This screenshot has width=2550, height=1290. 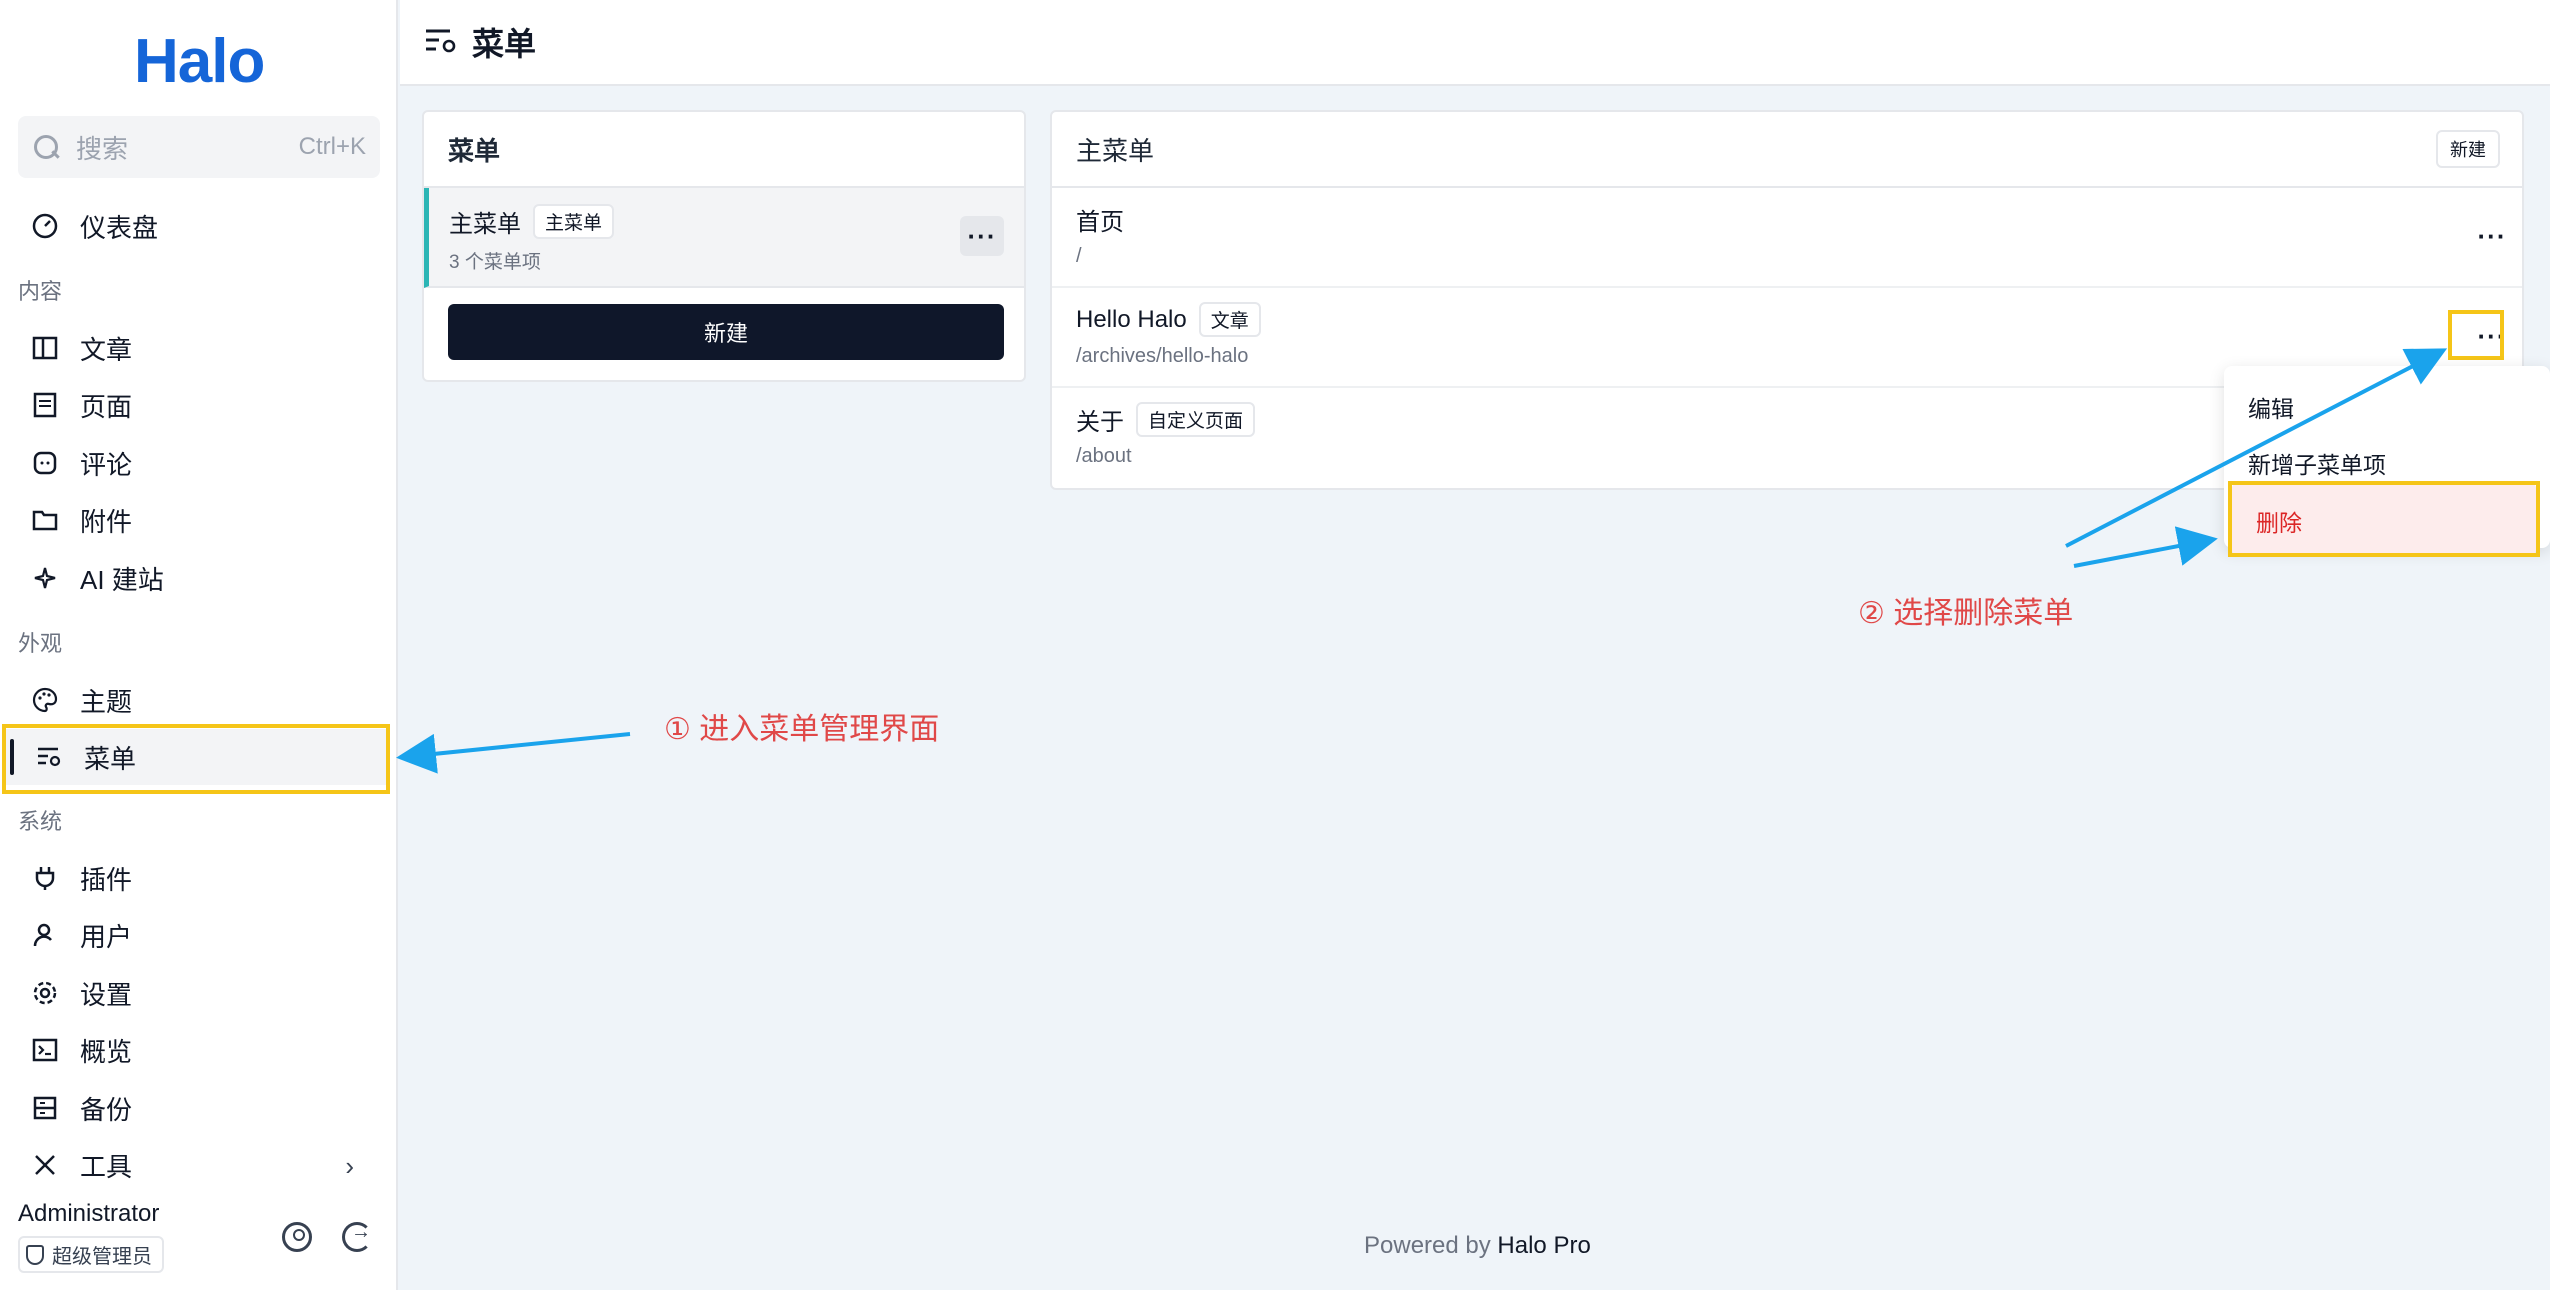 I want to click on annotation-step1: ① 进入菜单管理界面, so click(x=802, y=729).